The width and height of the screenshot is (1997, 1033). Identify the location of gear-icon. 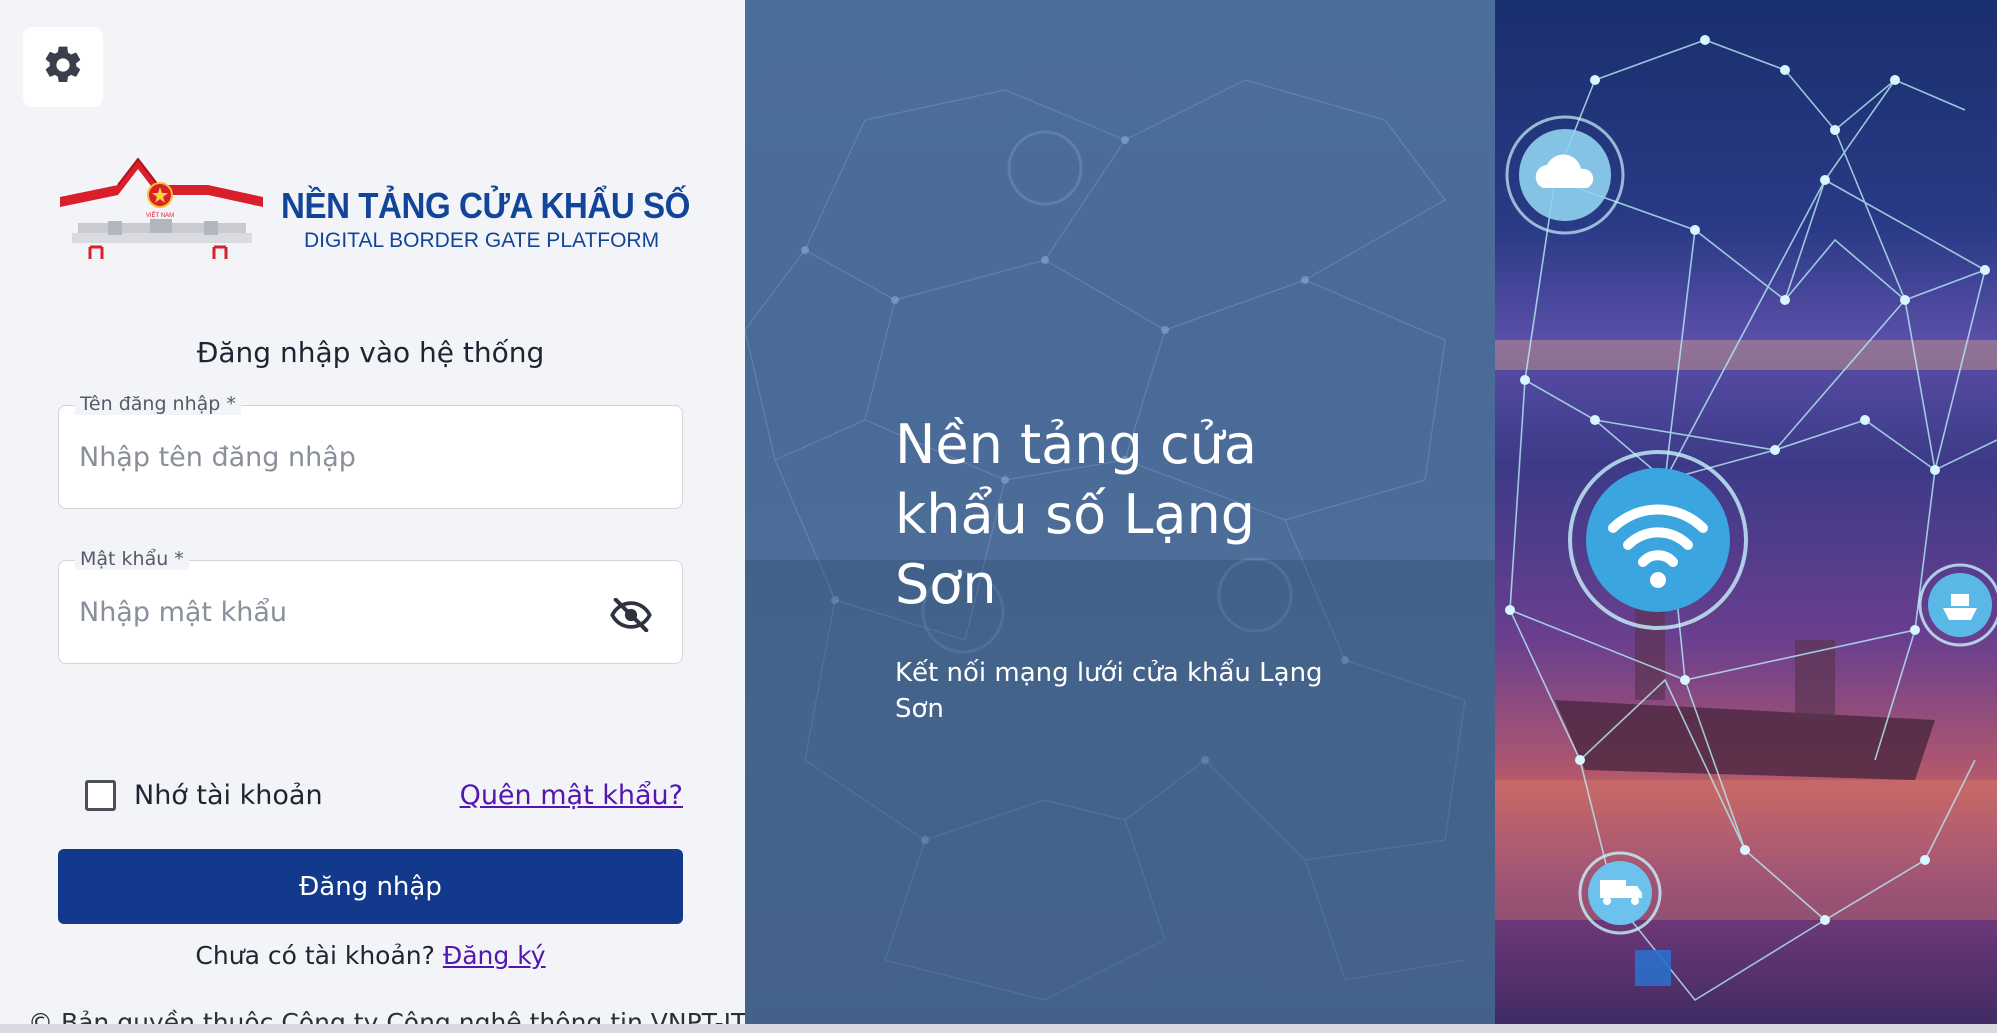
(63, 67).